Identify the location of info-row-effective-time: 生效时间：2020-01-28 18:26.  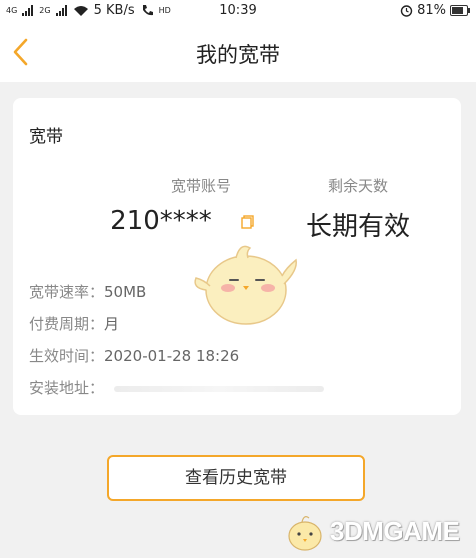
(134, 355).